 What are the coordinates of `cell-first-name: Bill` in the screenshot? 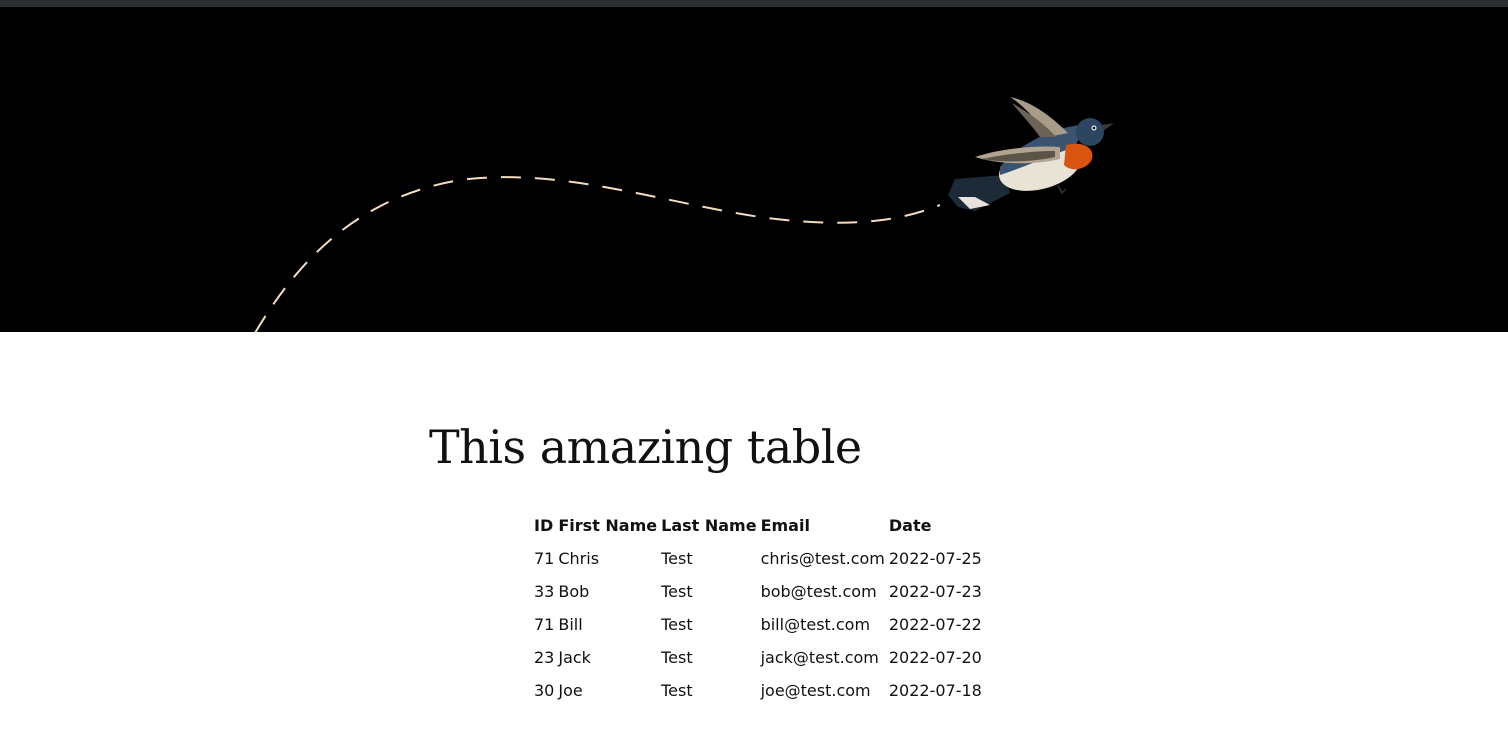 It's located at (570, 624).